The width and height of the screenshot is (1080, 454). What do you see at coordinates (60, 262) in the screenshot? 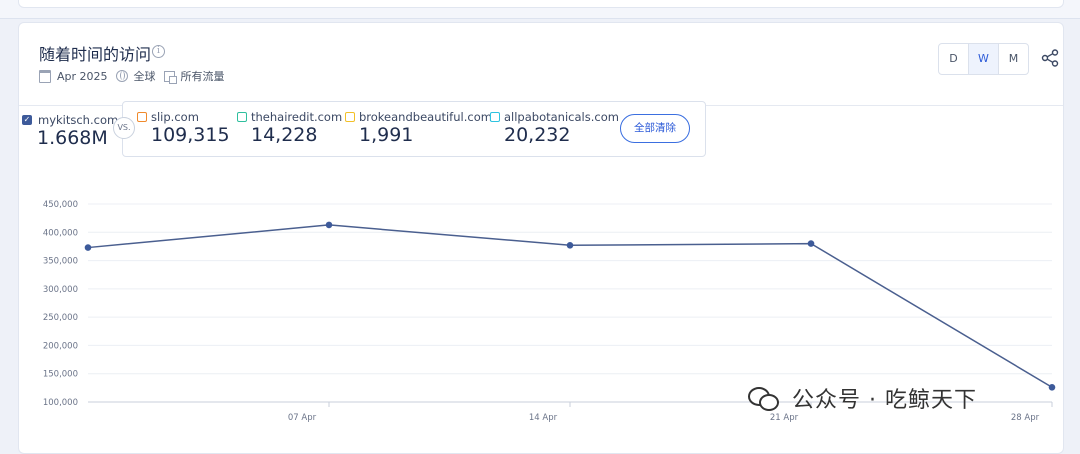
I see `y-tick-label: 350,000` at bounding box center [60, 262].